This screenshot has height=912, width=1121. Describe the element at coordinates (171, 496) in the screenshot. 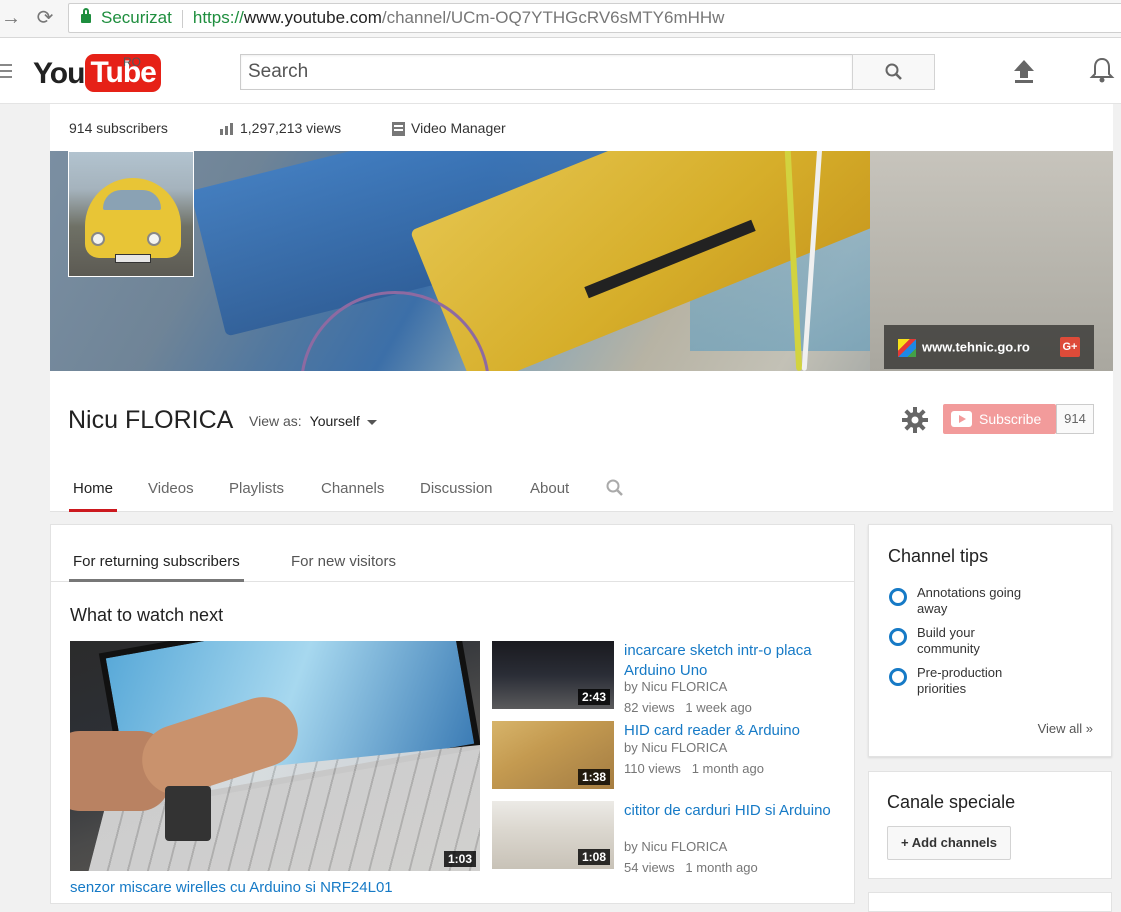

I see `tab-videos: Videos` at that location.